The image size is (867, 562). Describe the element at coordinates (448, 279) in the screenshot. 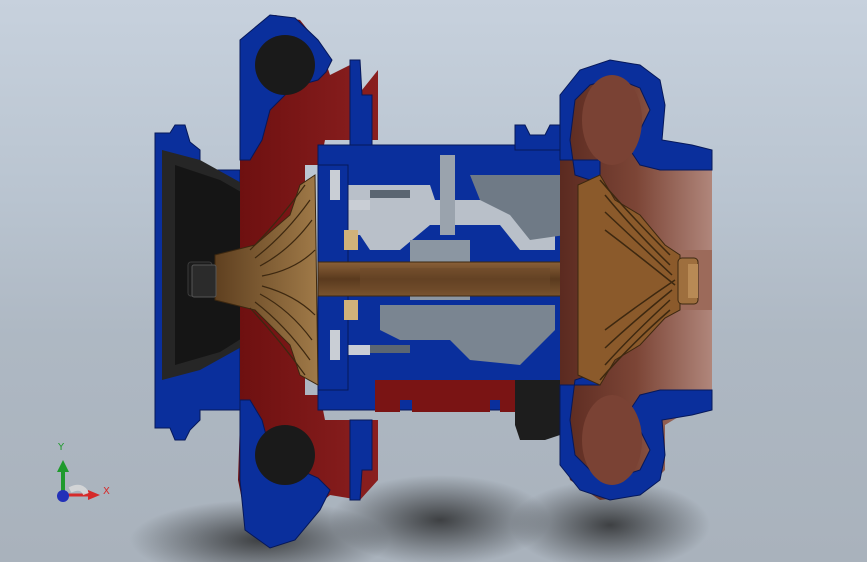

I see `turbine-shaft` at that location.